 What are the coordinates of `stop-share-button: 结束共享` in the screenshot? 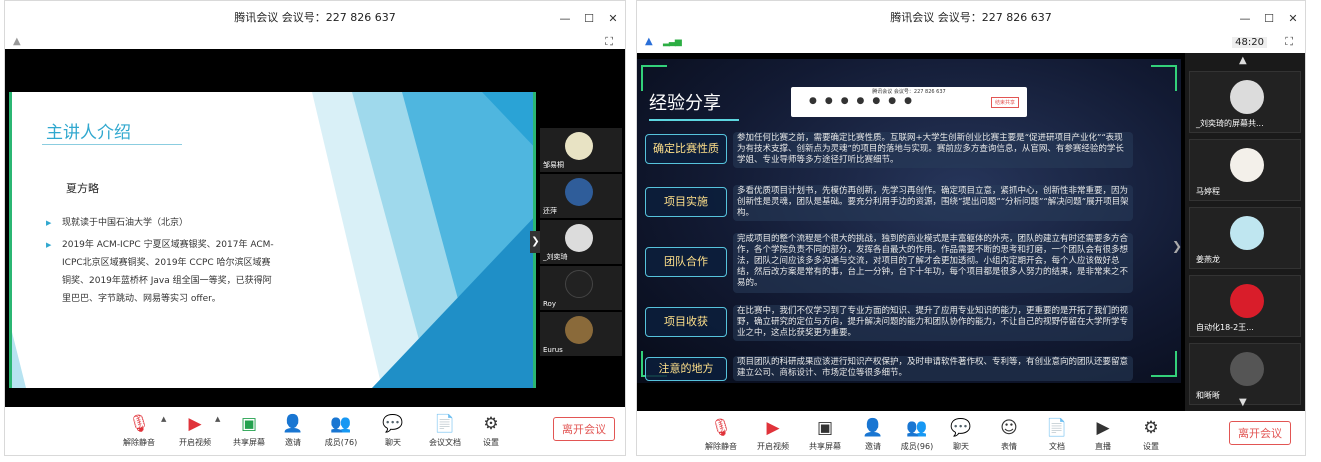 It's located at (1004, 102).